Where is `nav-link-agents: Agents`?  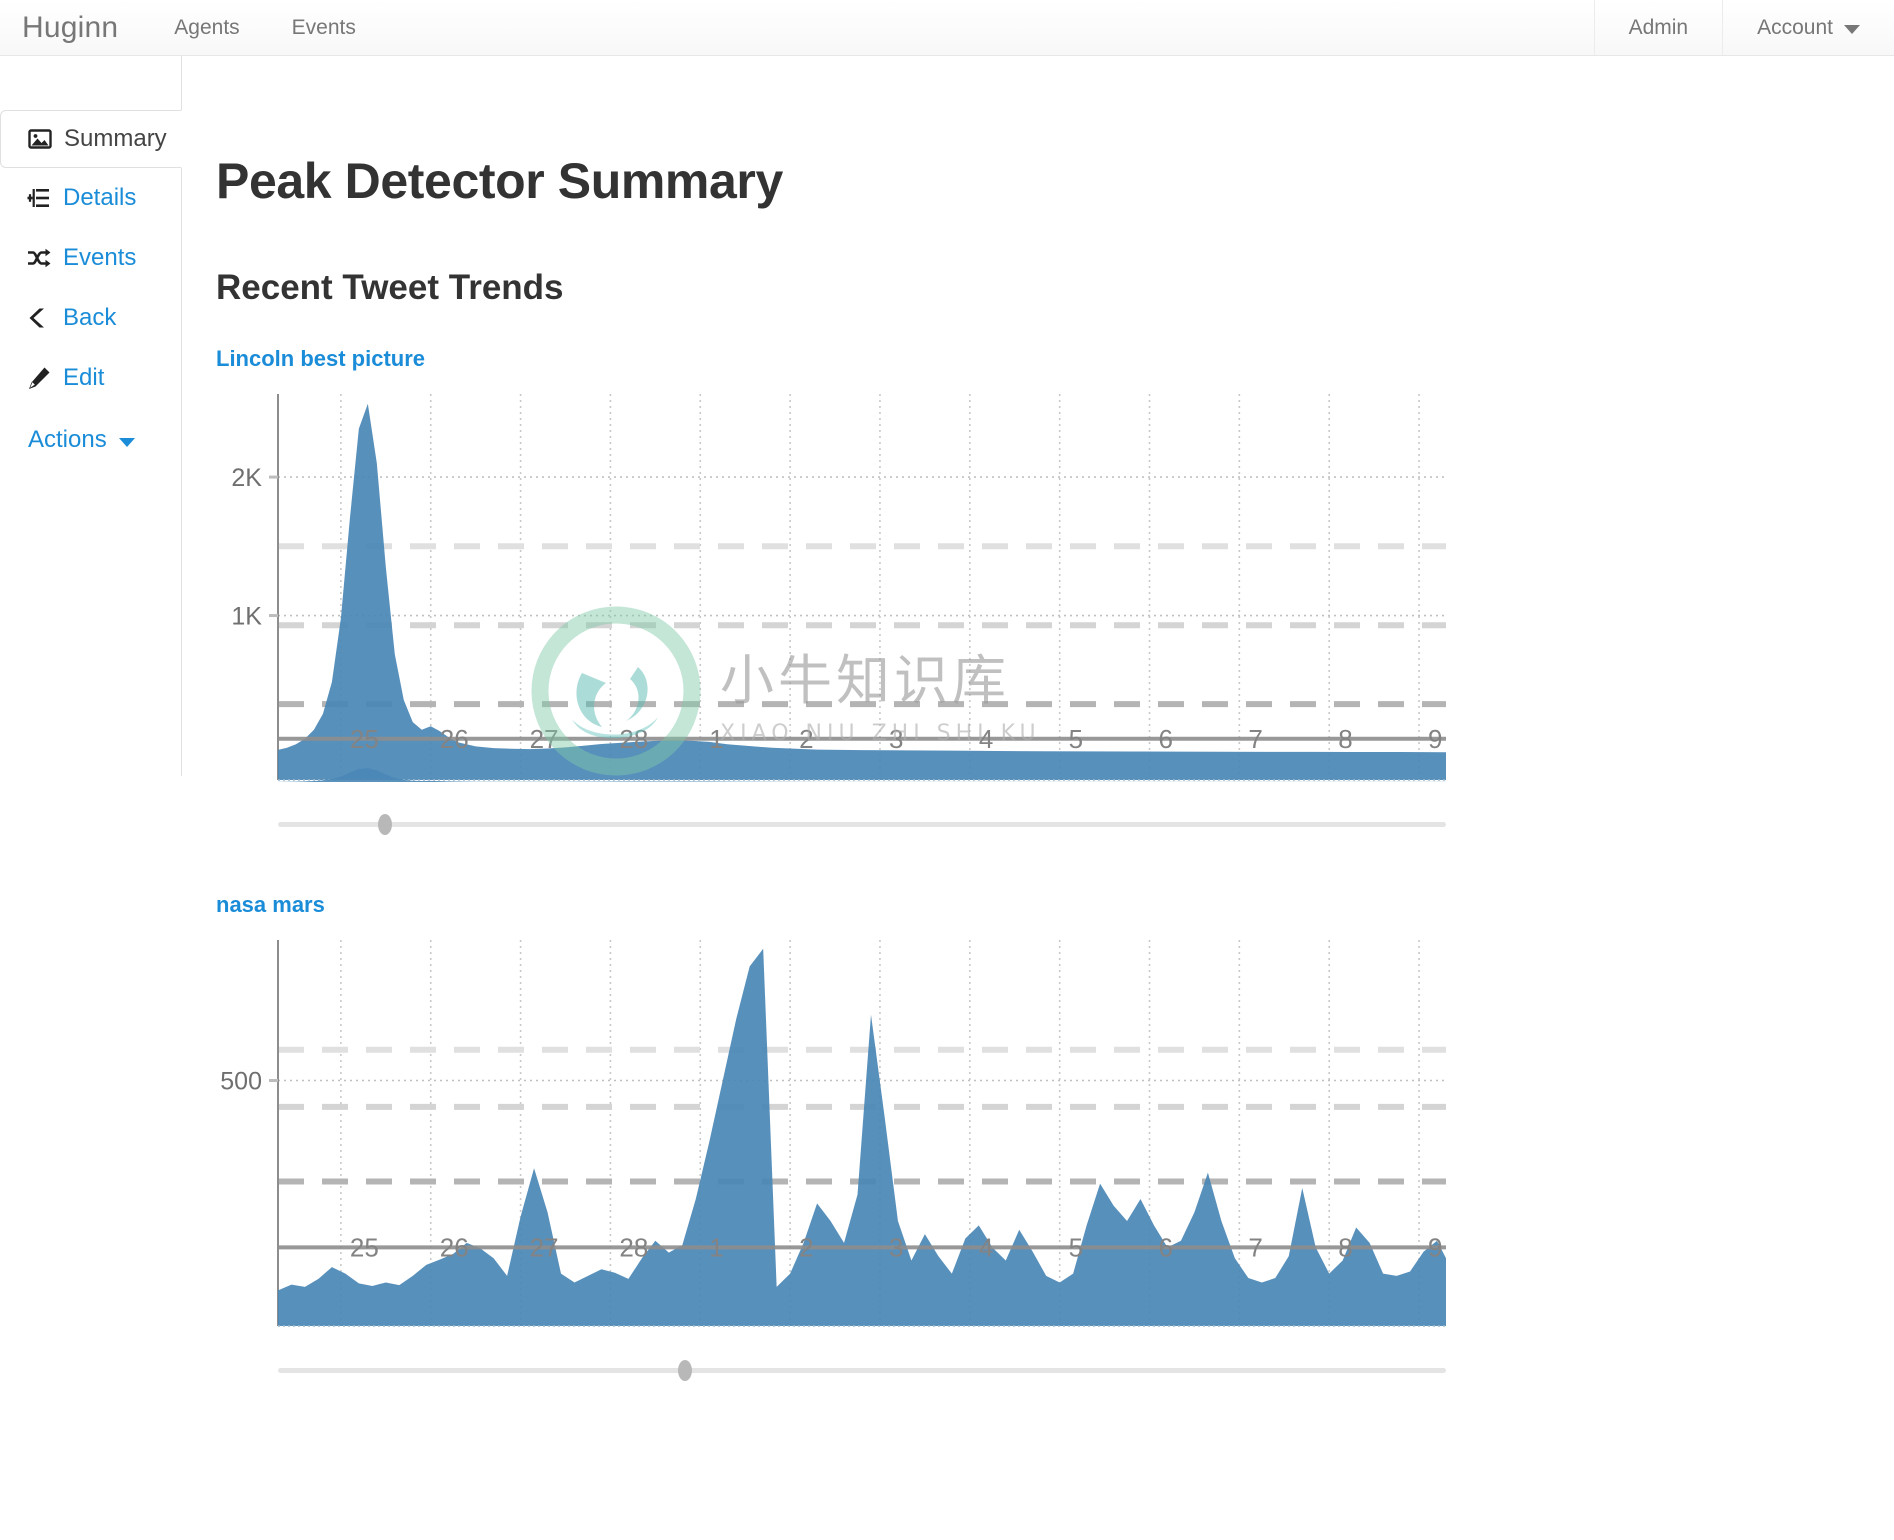 nav-link-agents: Agents is located at coordinates (206, 27).